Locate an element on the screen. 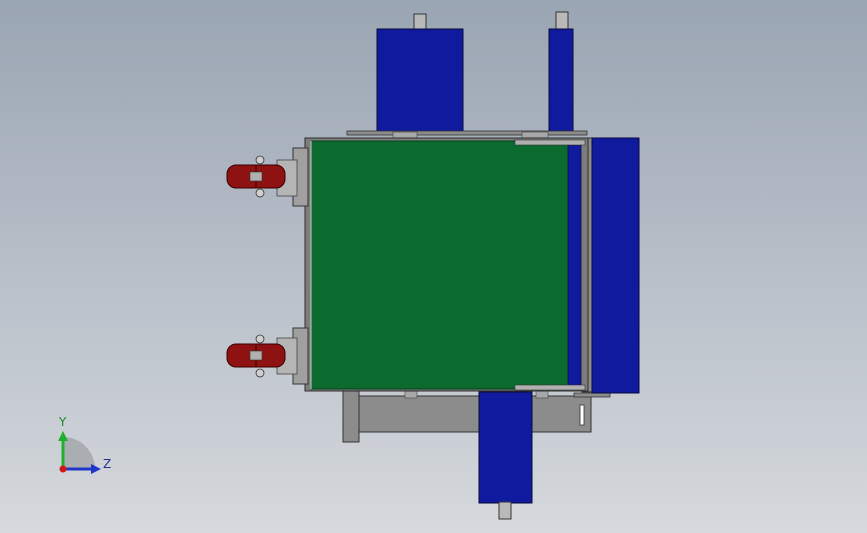 This screenshot has width=867, height=533. base-frame-slot is located at coordinates (582, 415).